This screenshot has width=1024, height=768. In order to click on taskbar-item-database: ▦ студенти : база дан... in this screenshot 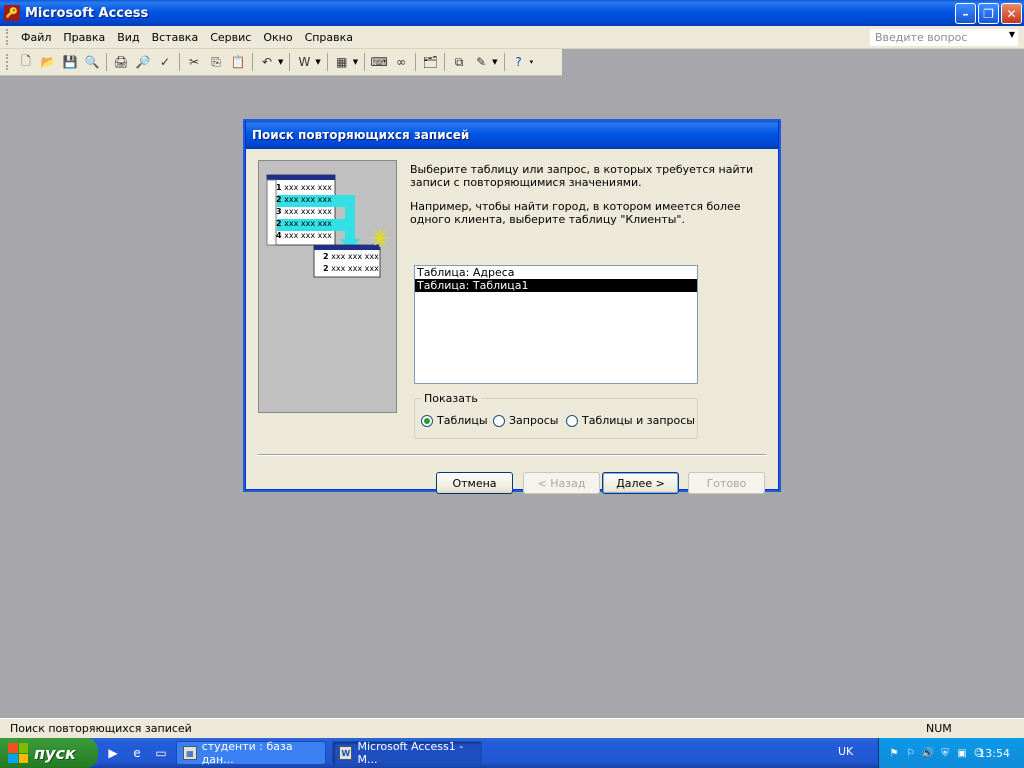, I will do `click(251, 753)`.